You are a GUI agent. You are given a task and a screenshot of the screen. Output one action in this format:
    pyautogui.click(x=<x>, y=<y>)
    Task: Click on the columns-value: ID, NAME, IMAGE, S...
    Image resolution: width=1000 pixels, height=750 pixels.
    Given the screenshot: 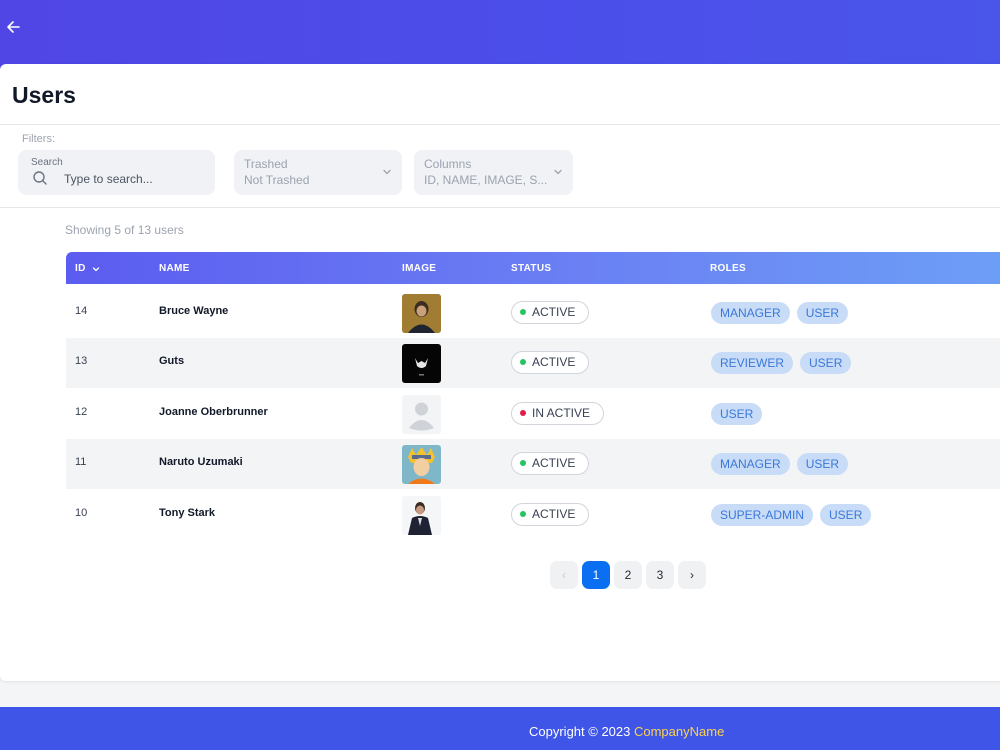 What is the action you would take?
    pyautogui.click(x=486, y=180)
    